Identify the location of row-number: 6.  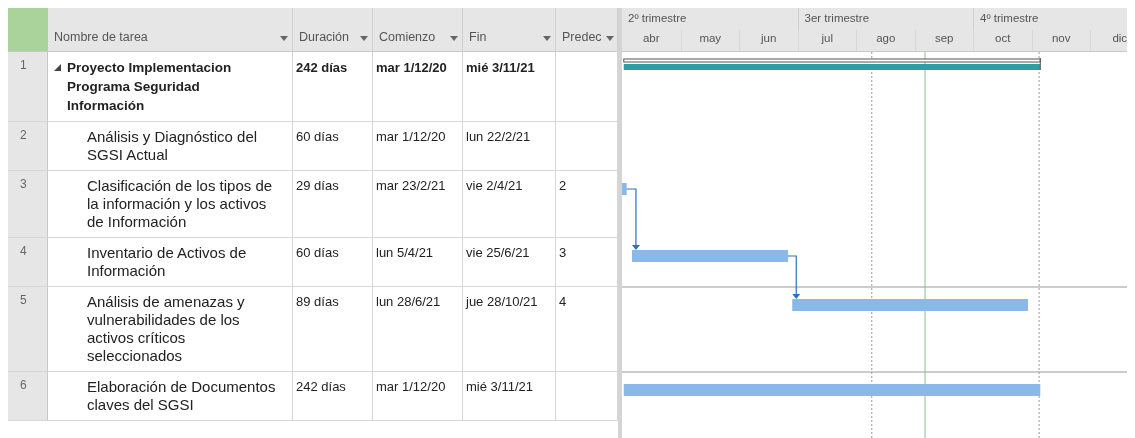
(28, 396).